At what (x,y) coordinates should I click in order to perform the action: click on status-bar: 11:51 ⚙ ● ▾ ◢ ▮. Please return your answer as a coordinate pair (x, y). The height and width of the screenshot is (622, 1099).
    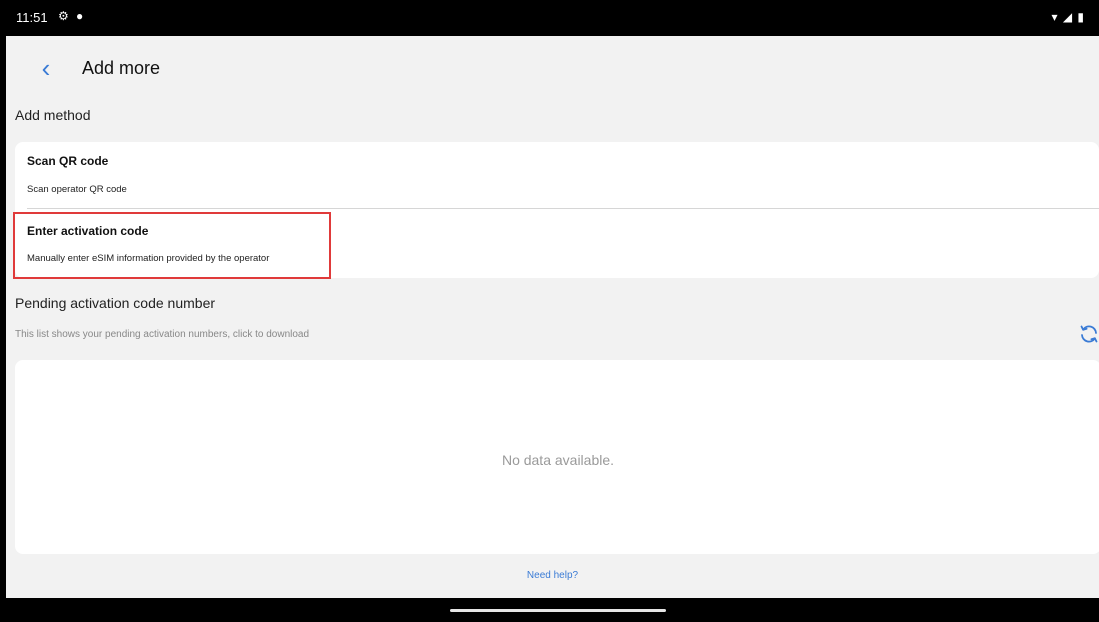
    Looking at the image, I should click on (552, 18).